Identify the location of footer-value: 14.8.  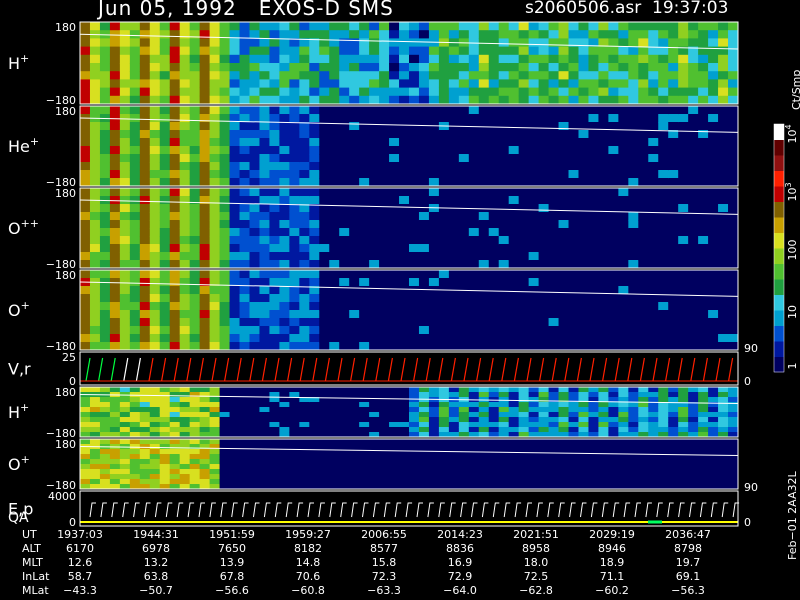
(308, 562).